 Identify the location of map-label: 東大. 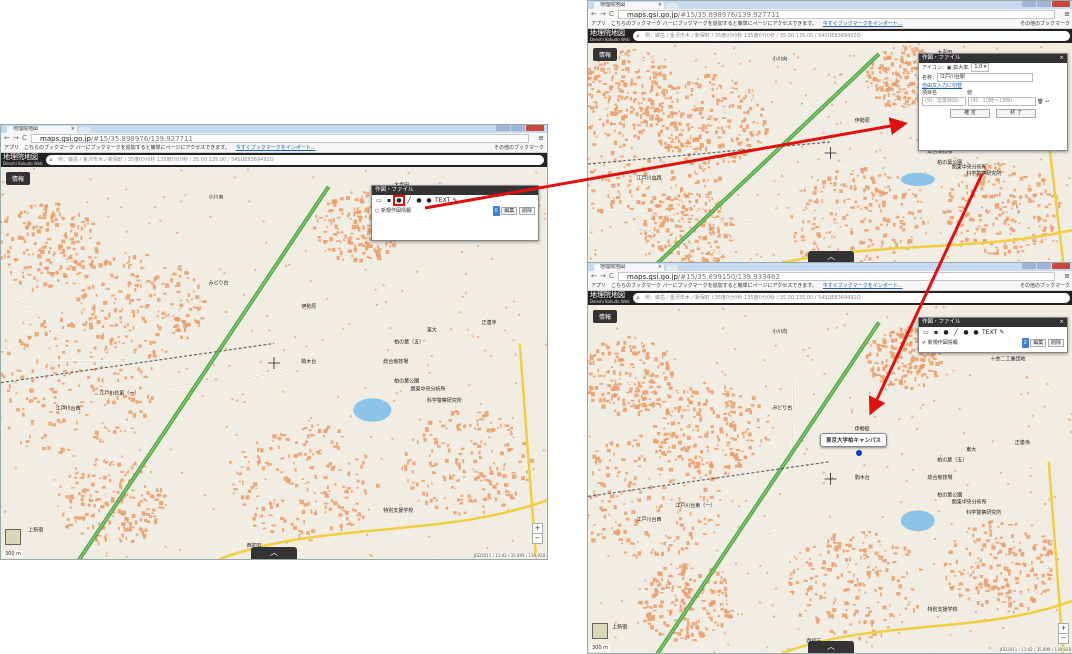
(432, 330).